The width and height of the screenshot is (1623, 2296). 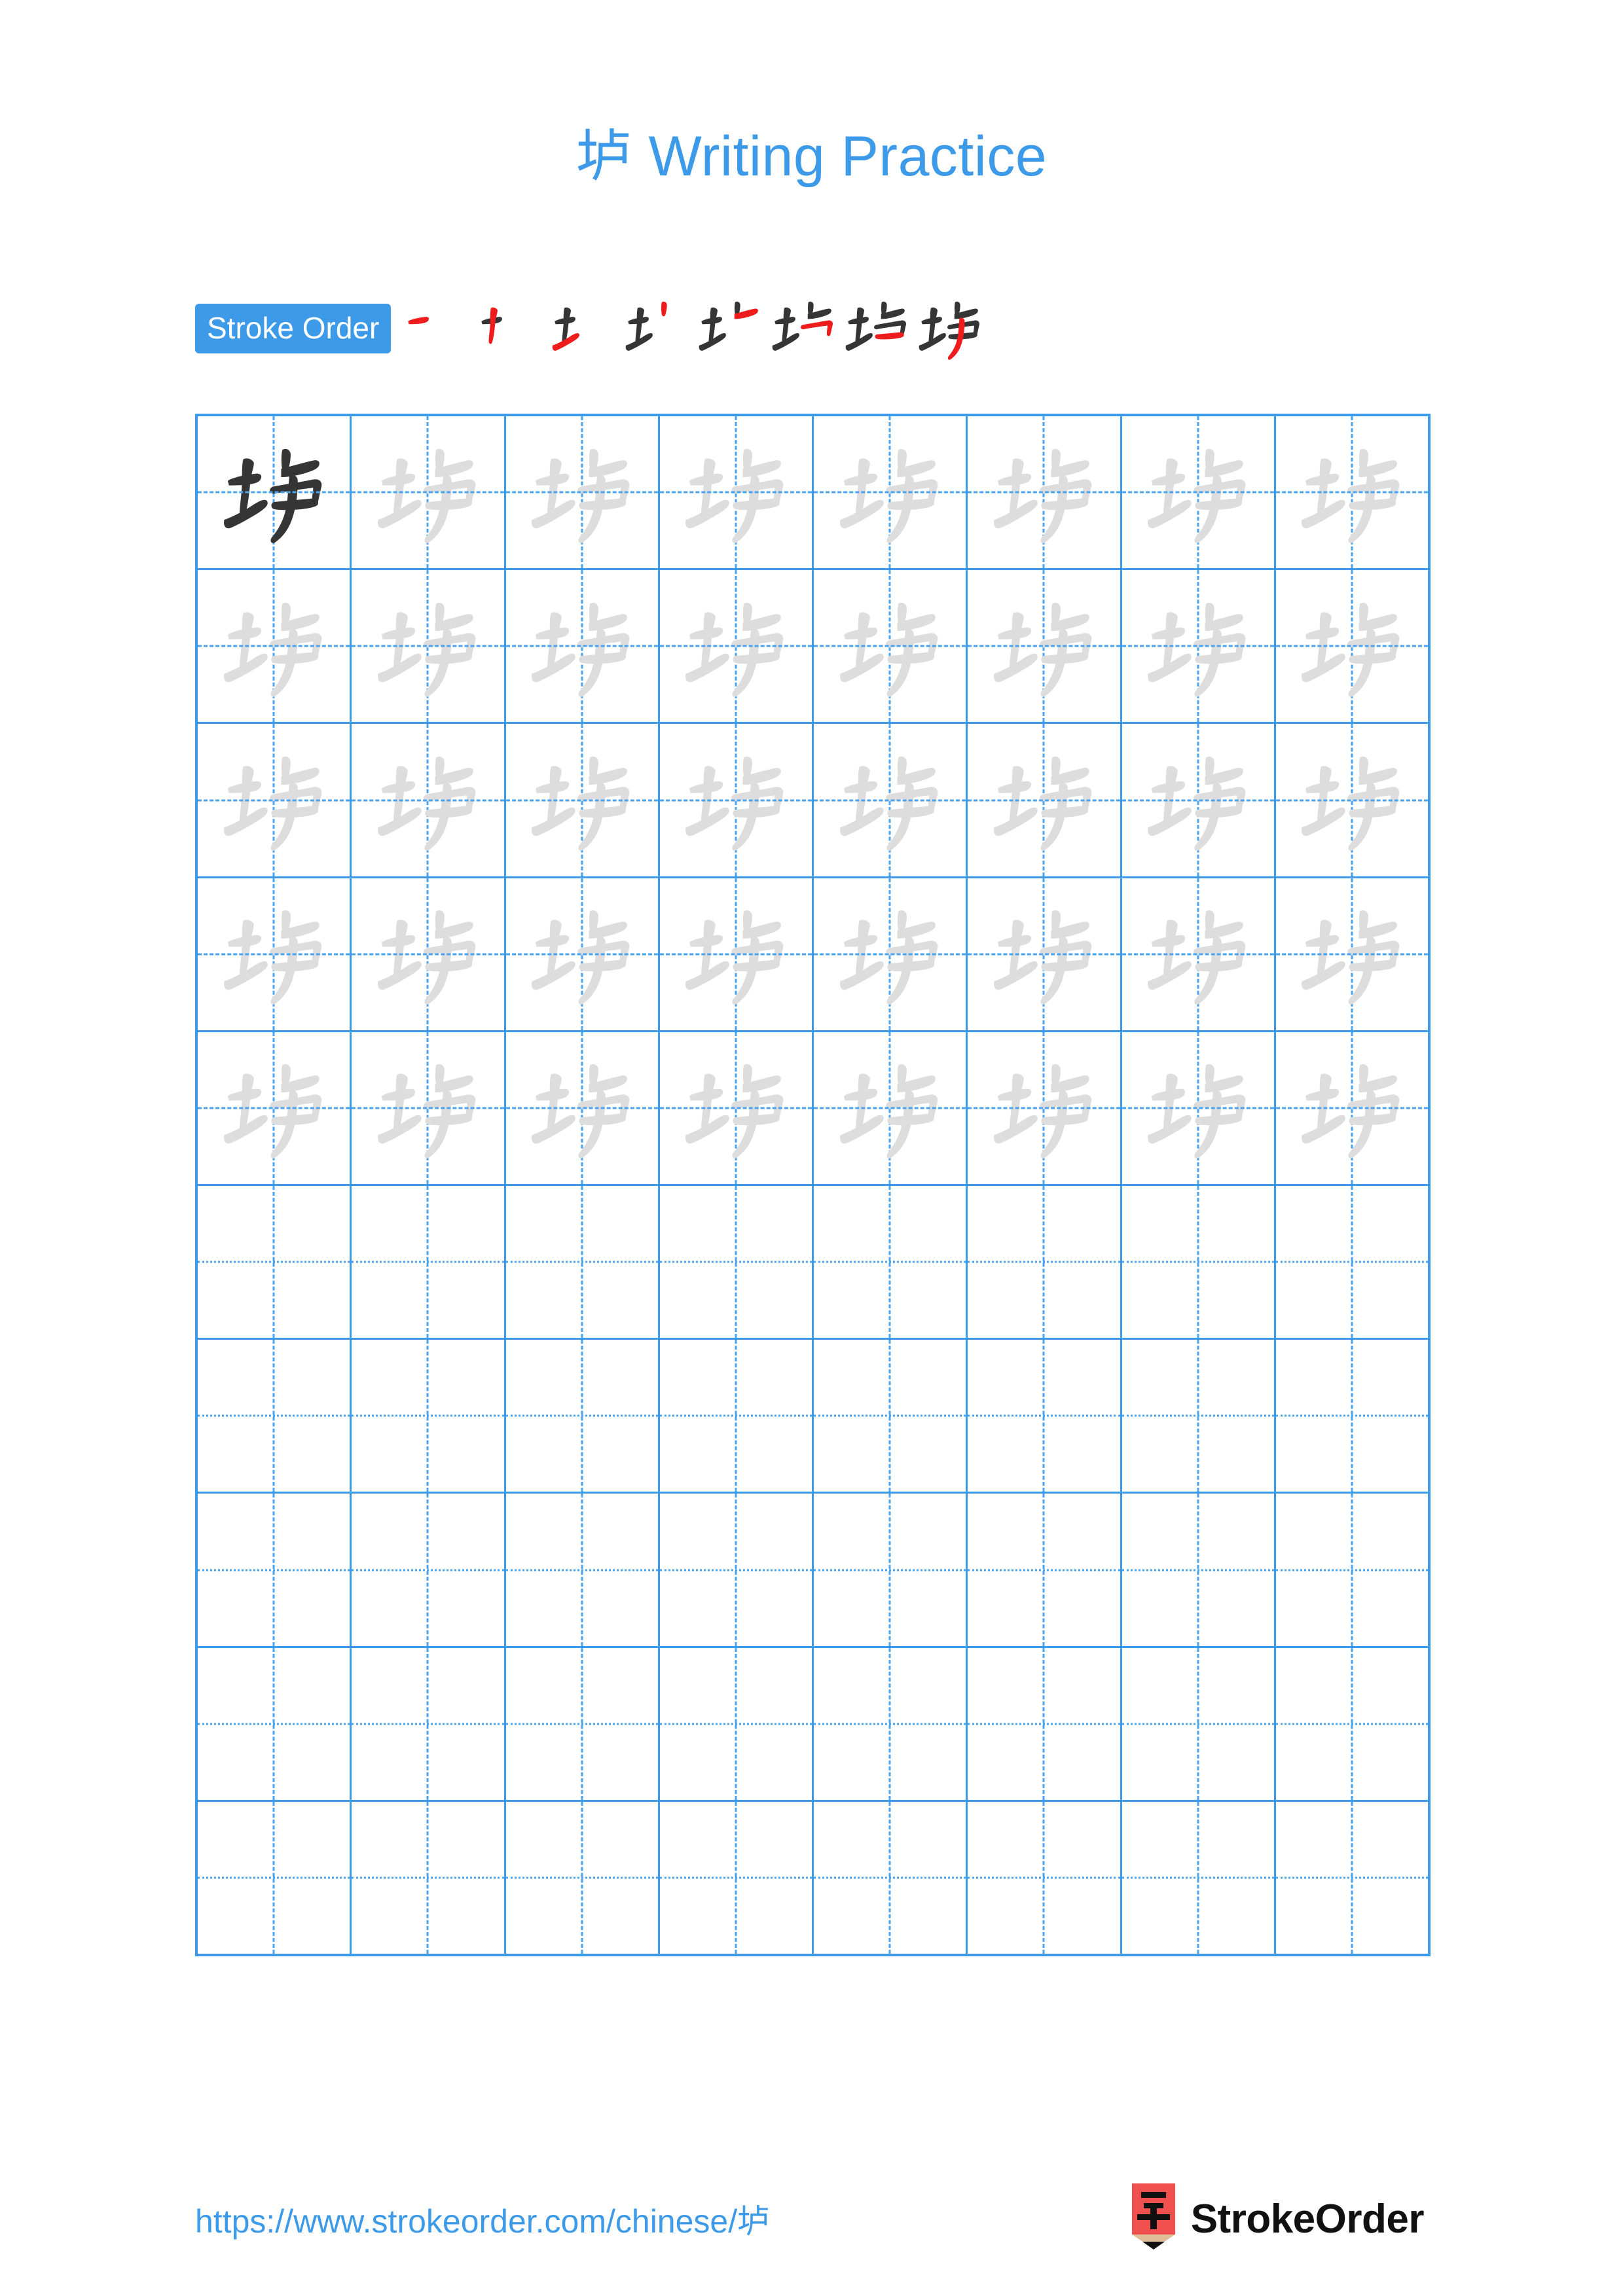 I want to click on practice-cell-r5-c3, so click(x=583, y=1108).